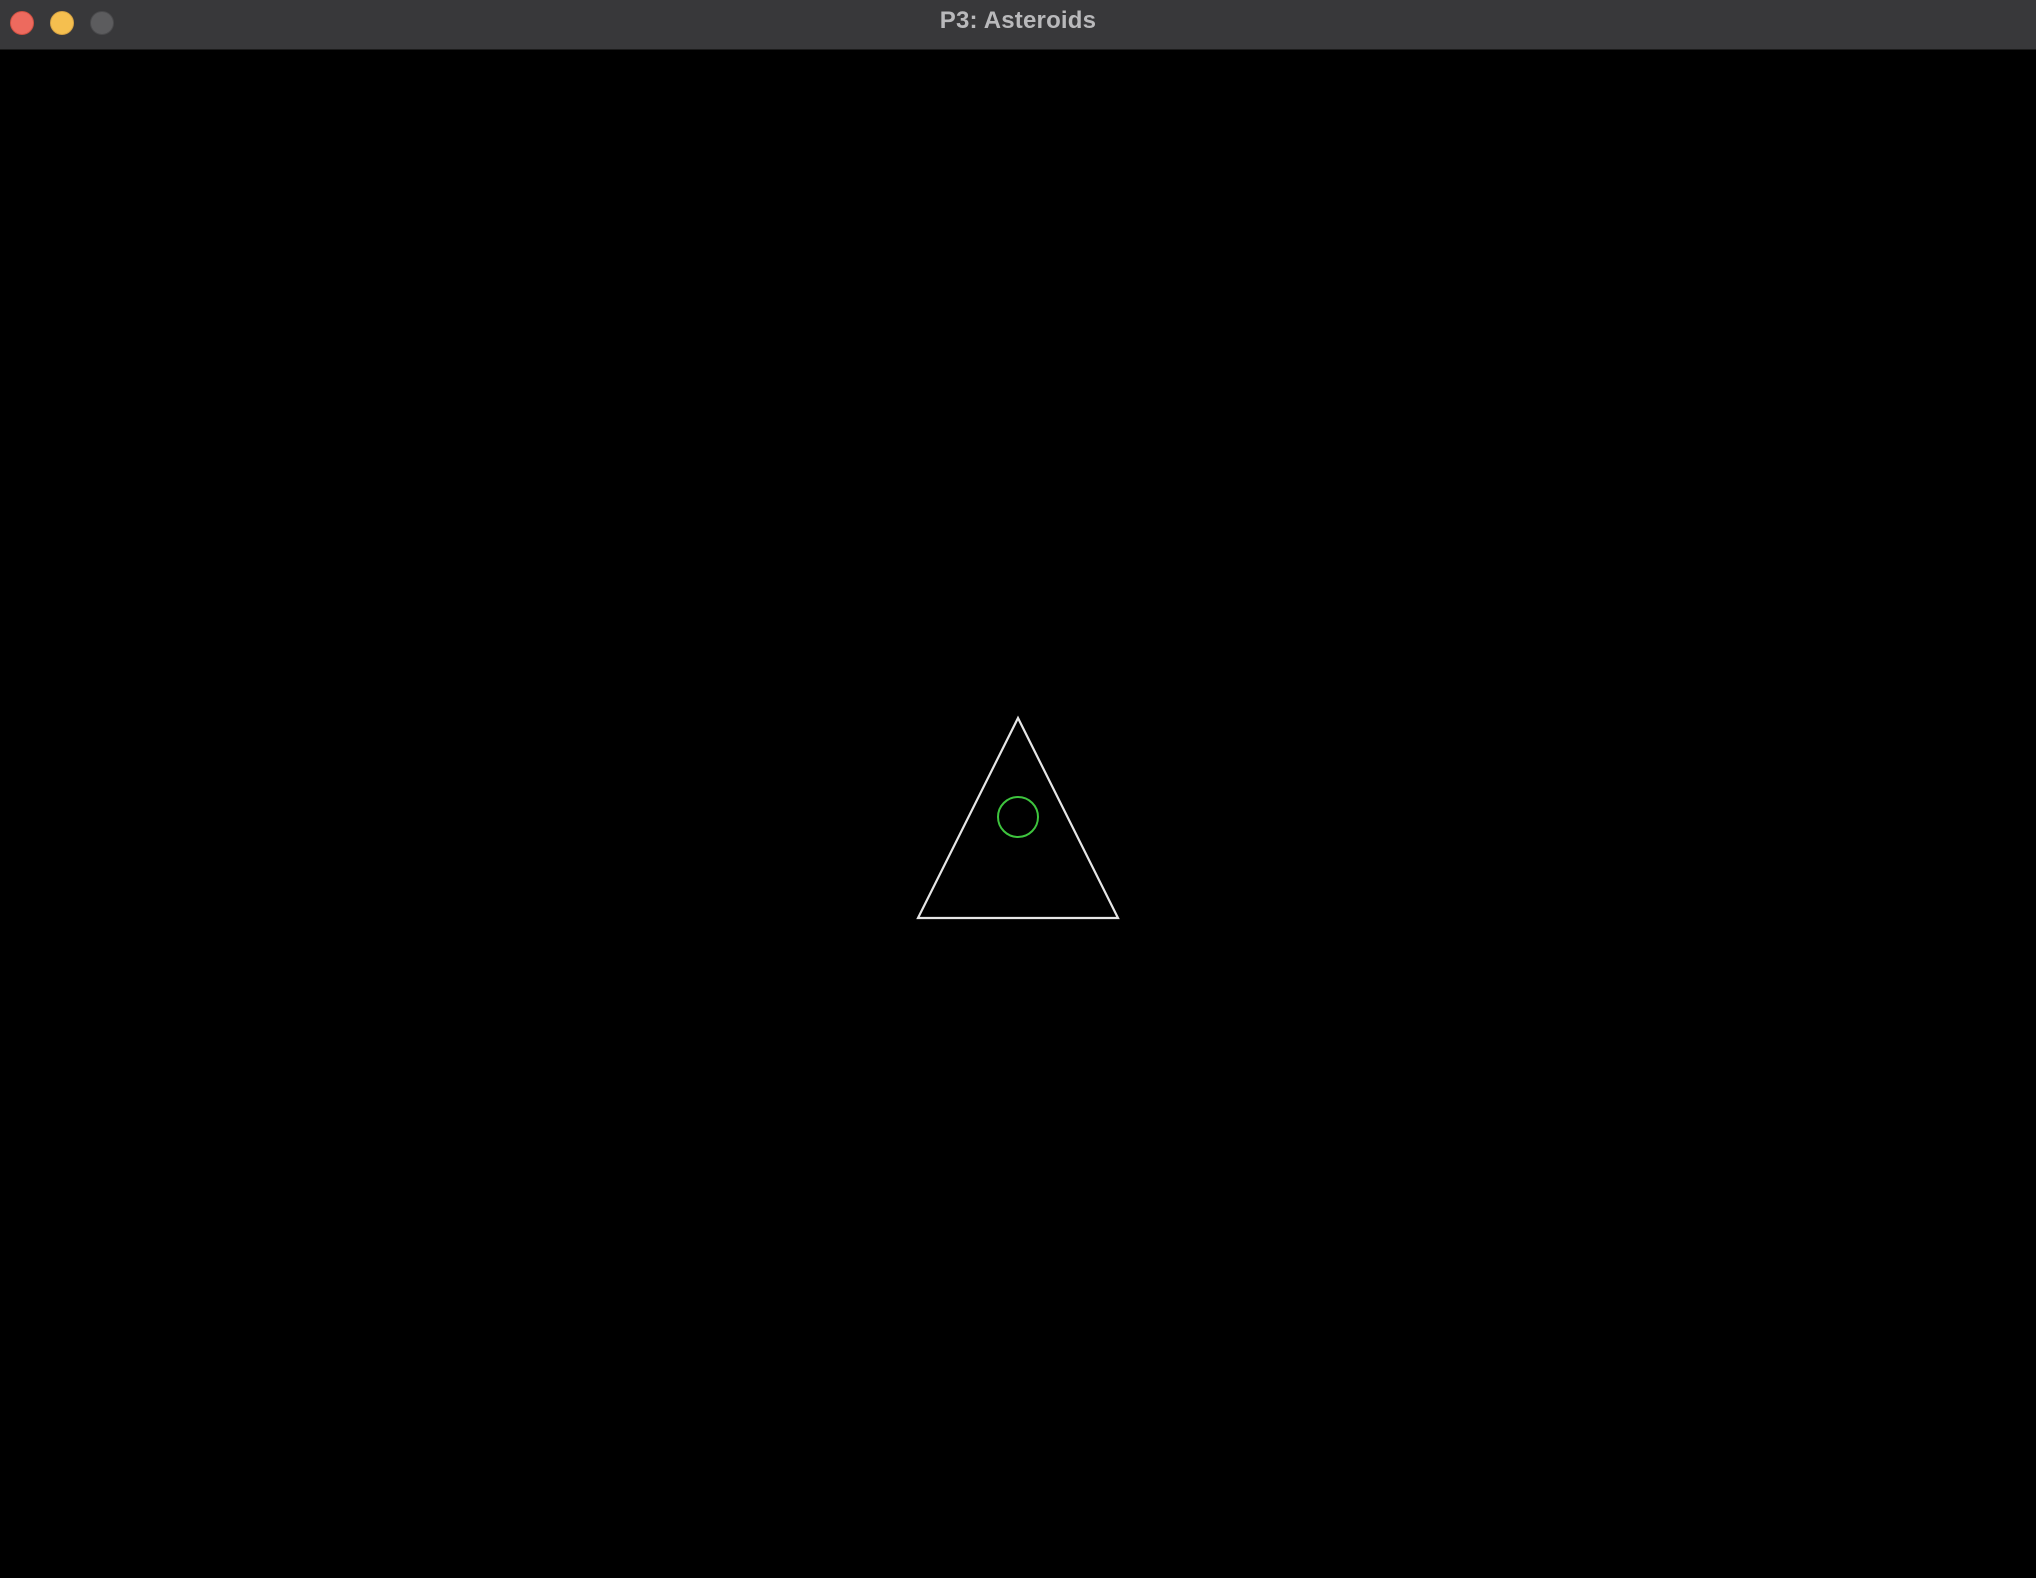 Image resolution: width=2036 pixels, height=1578 pixels. I want to click on title-bar: P3: Asteroids, so click(1018, 25).